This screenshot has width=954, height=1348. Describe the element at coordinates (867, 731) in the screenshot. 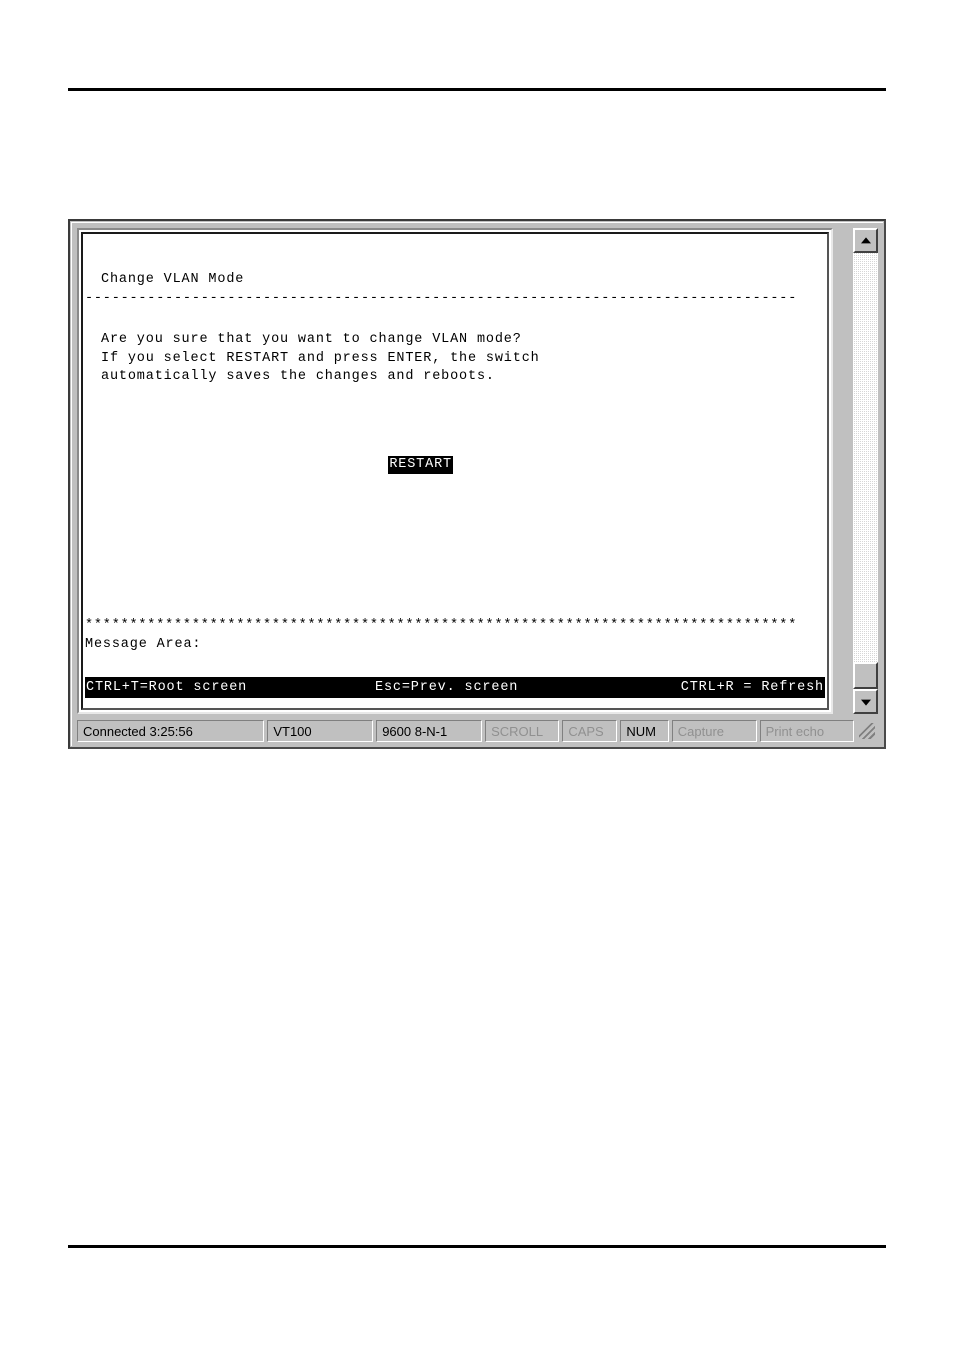

I see `resize-grip-icon` at that location.